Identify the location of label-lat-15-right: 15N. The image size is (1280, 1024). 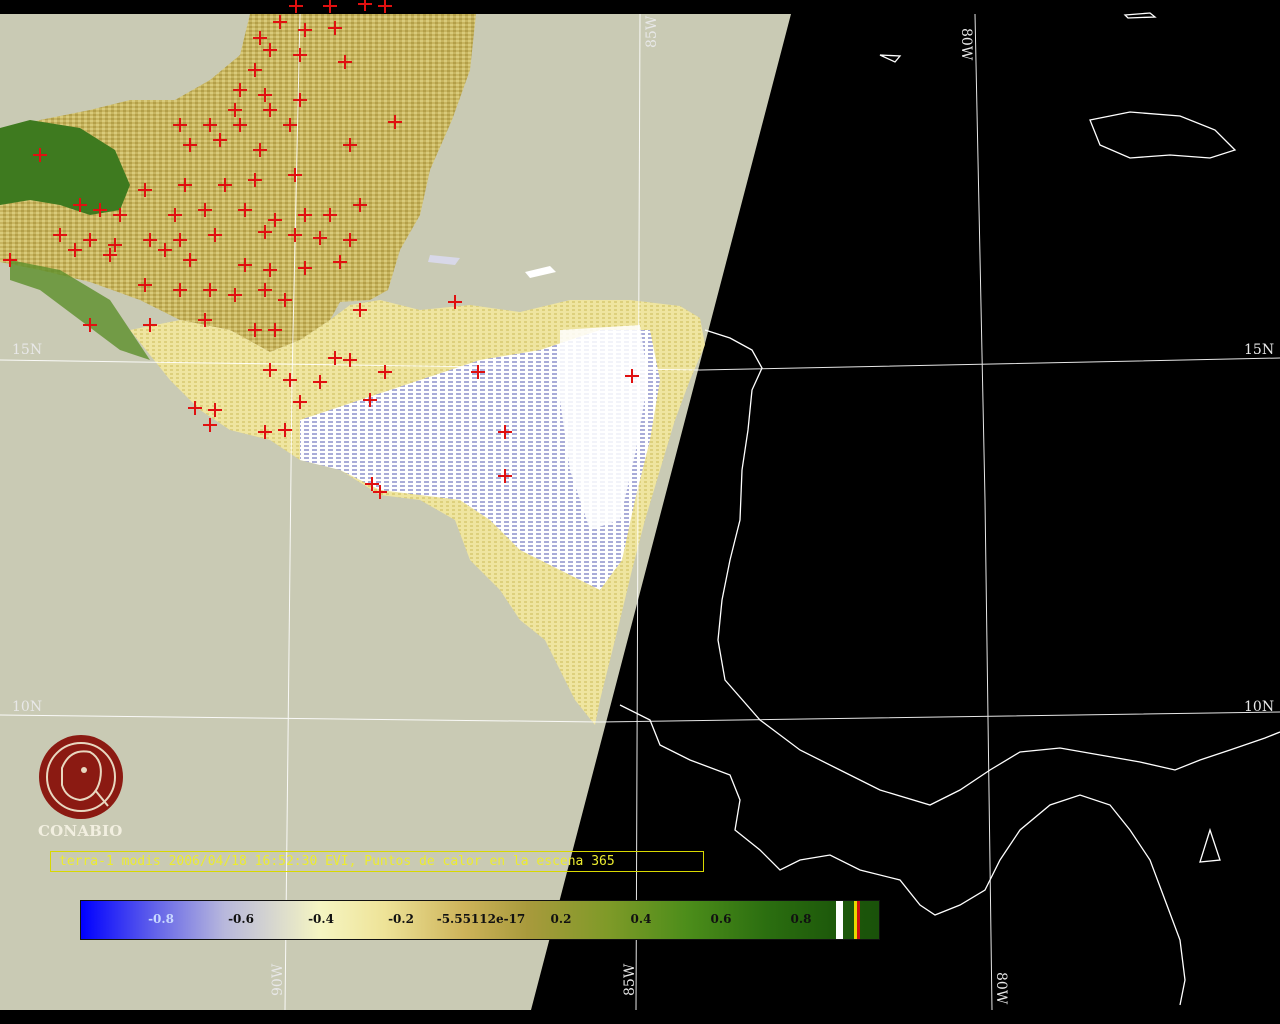
(1259, 350).